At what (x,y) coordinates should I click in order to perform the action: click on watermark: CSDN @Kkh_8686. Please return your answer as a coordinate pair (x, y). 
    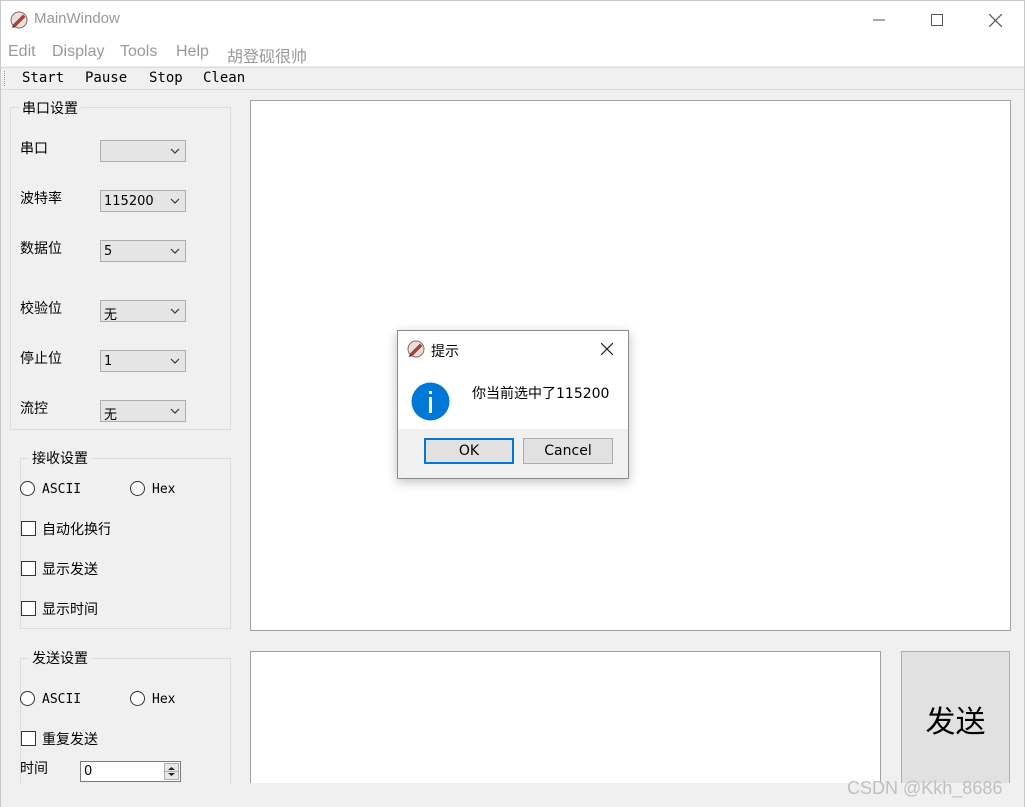
    Looking at the image, I should click on (925, 788).